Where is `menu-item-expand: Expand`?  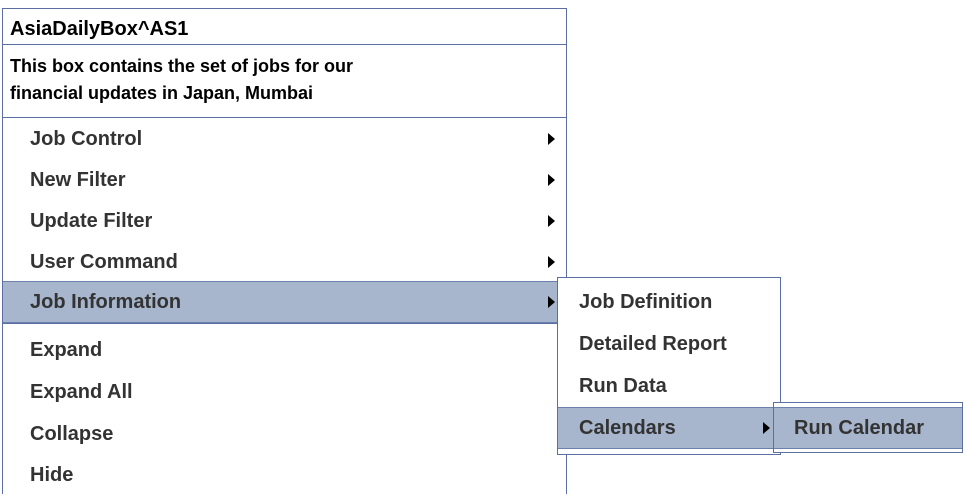
menu-item-expand: Expand is located at coordinates (284, 350).